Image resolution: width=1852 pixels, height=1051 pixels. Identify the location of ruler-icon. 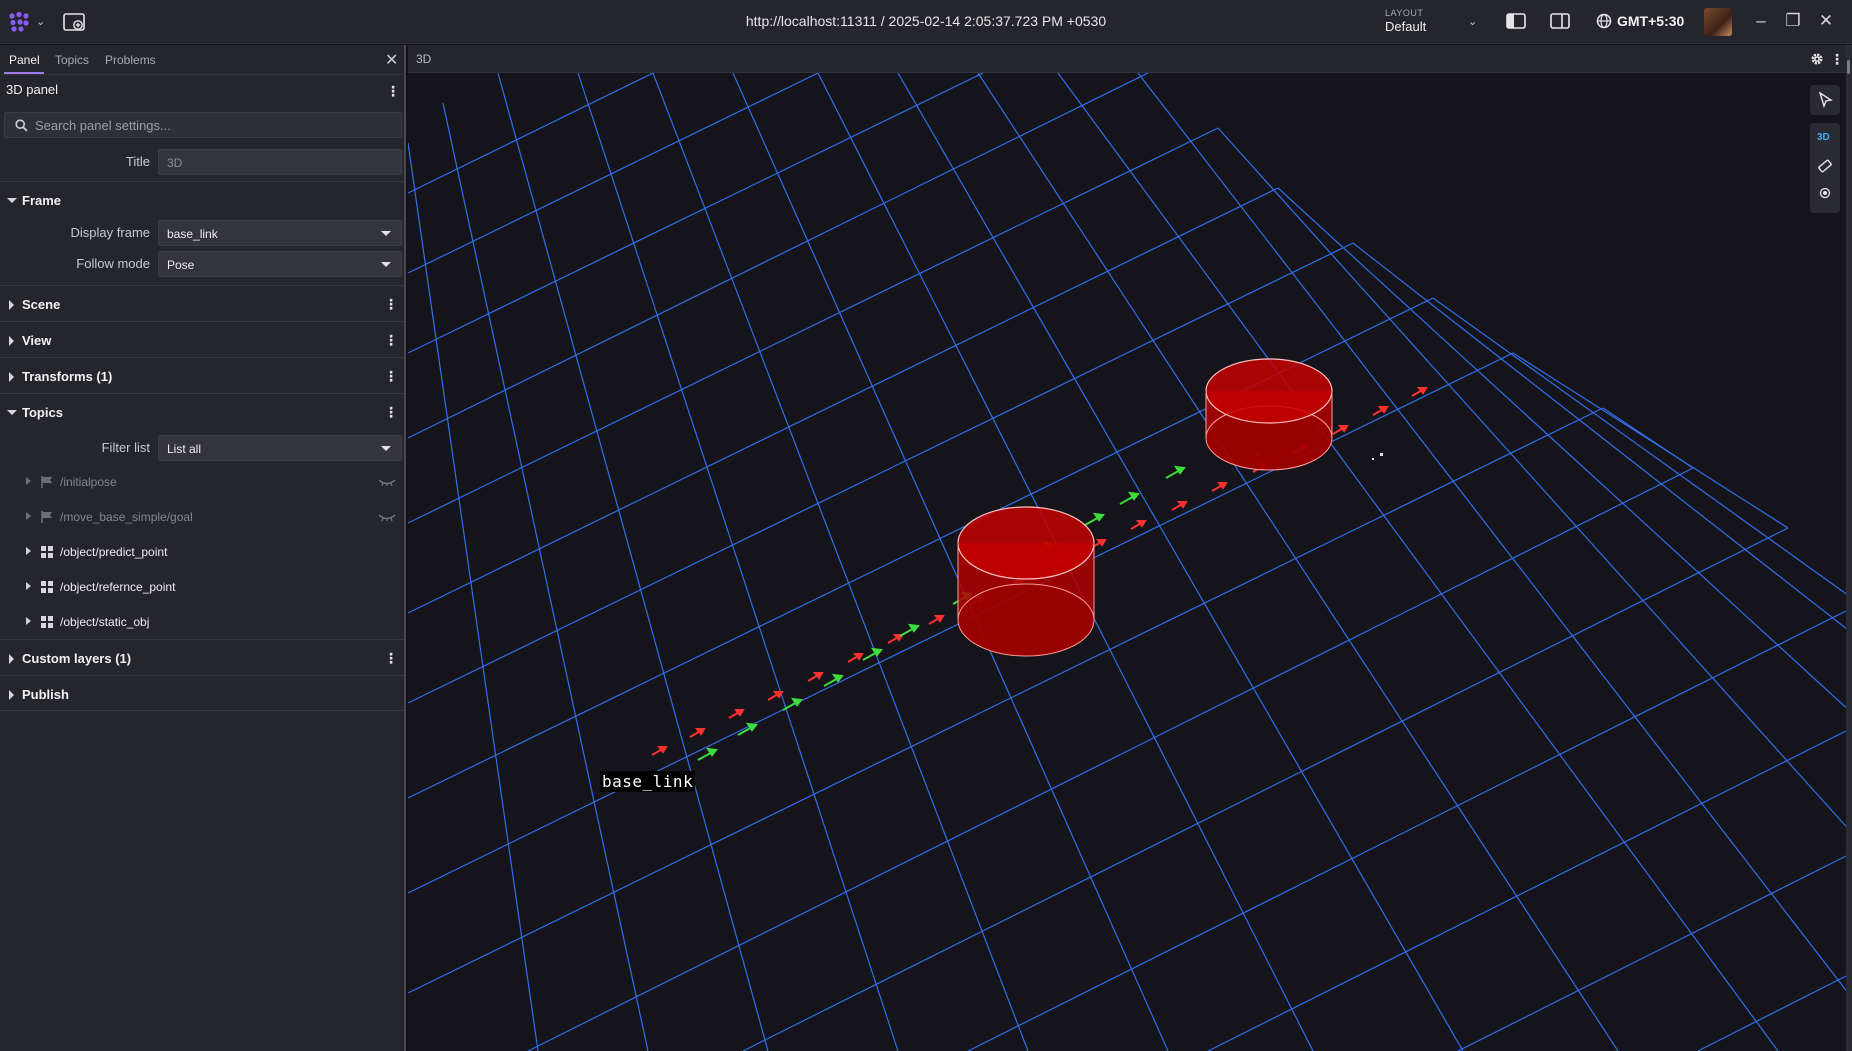
(1825, 166).